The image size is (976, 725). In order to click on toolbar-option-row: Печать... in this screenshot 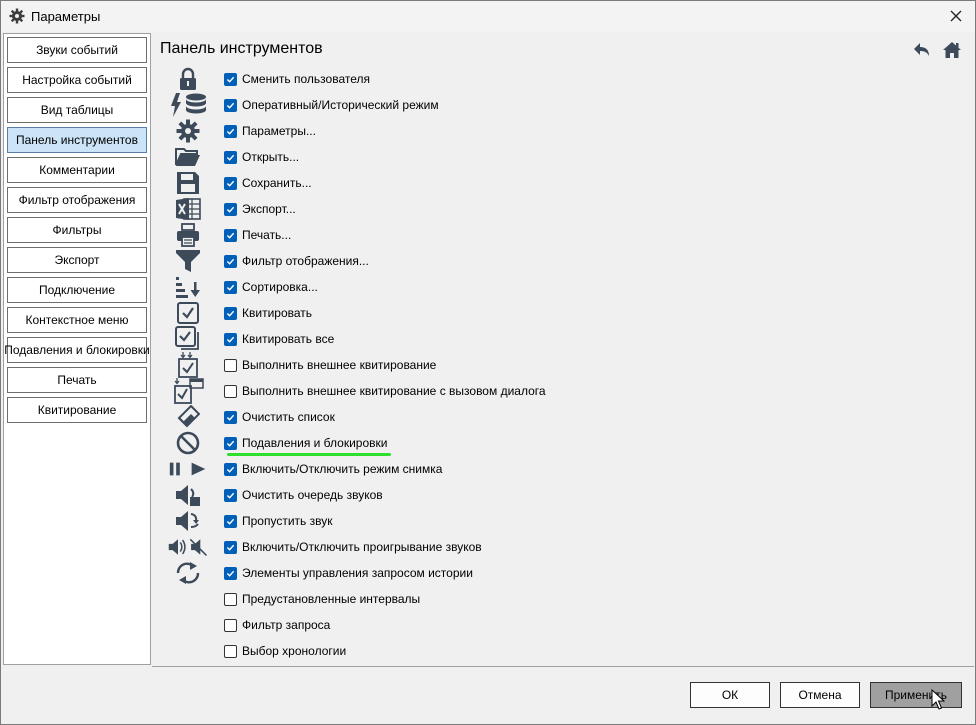, I will do `click(257, 235)`.